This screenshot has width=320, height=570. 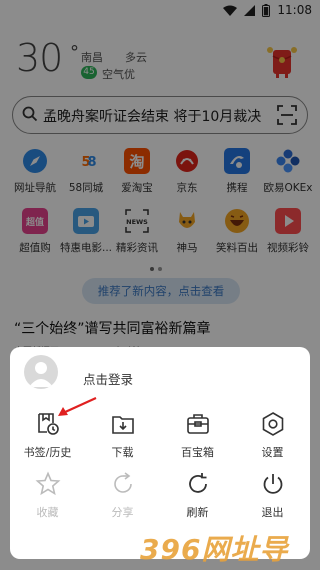 I want to click on menu-item-label: 刷新, so click(x=197, y=512).